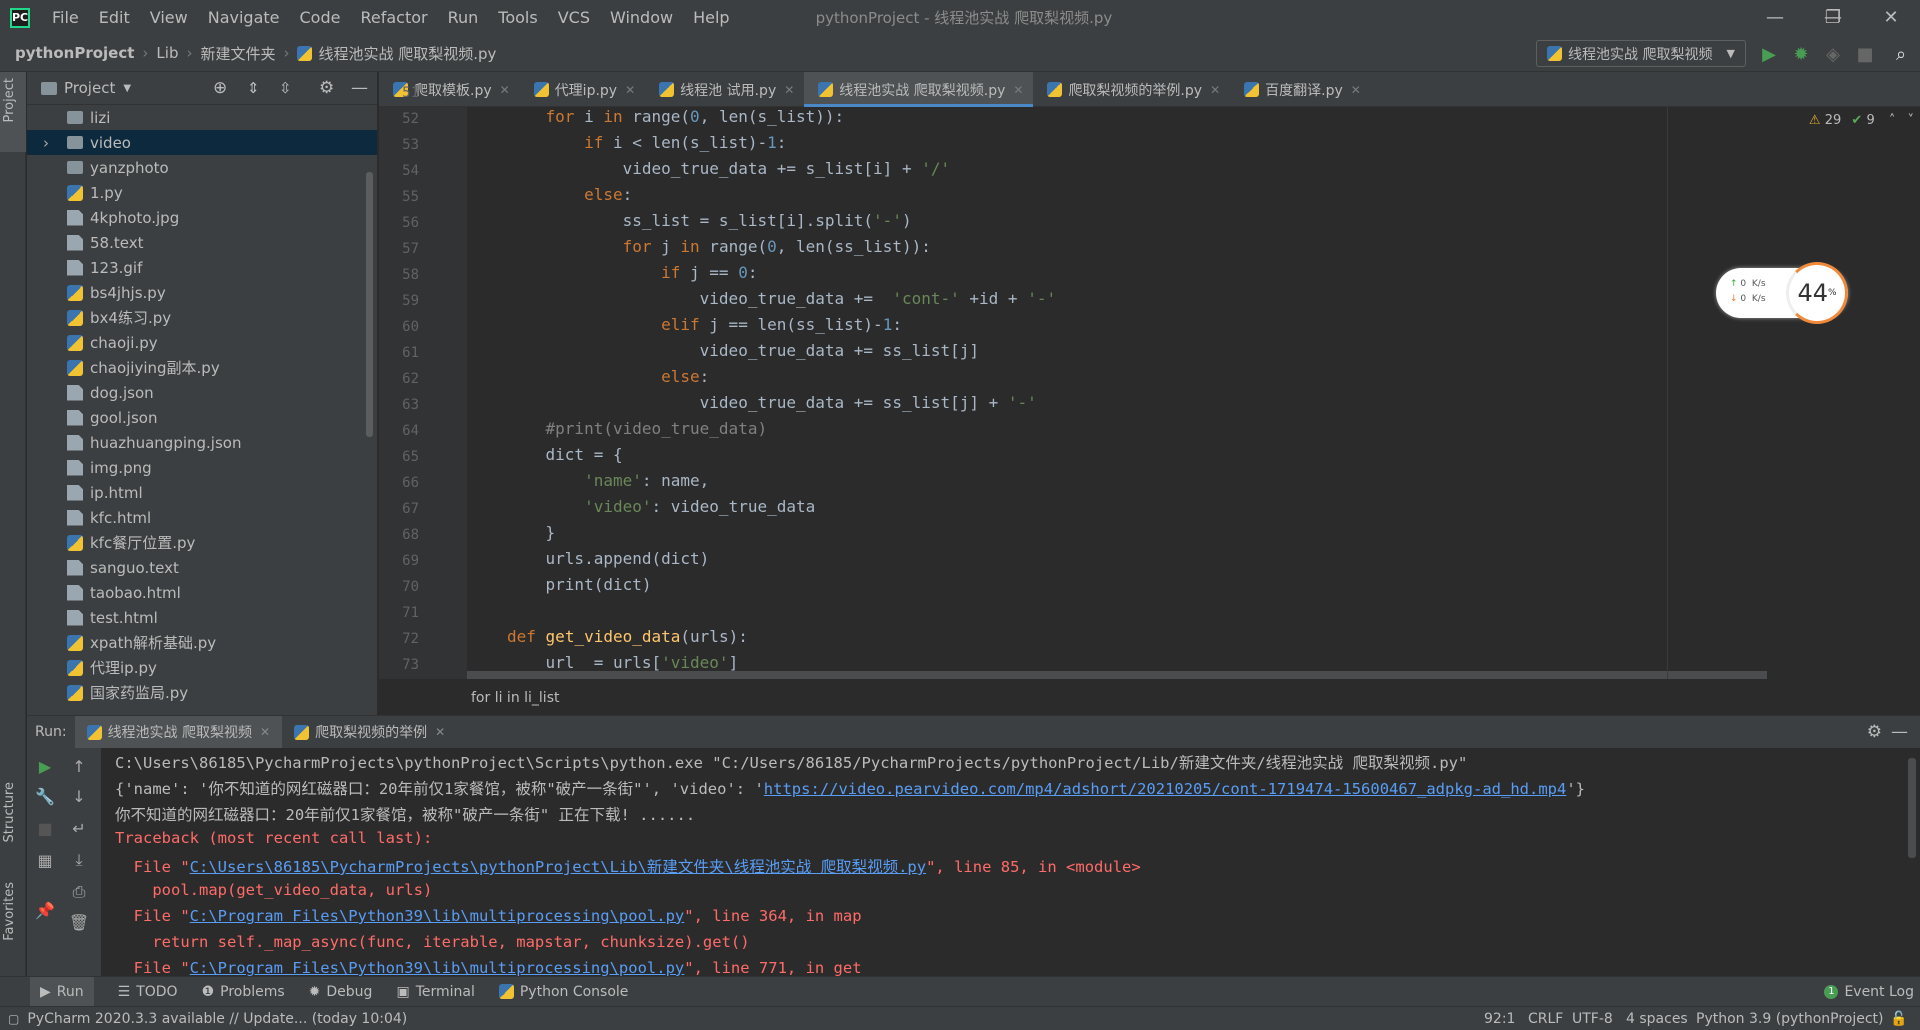 Image resolution: width=1920 pixels, height=1030 pixels. I want to click on todo-tool-button: ☰ TODO, so click(148, 992).